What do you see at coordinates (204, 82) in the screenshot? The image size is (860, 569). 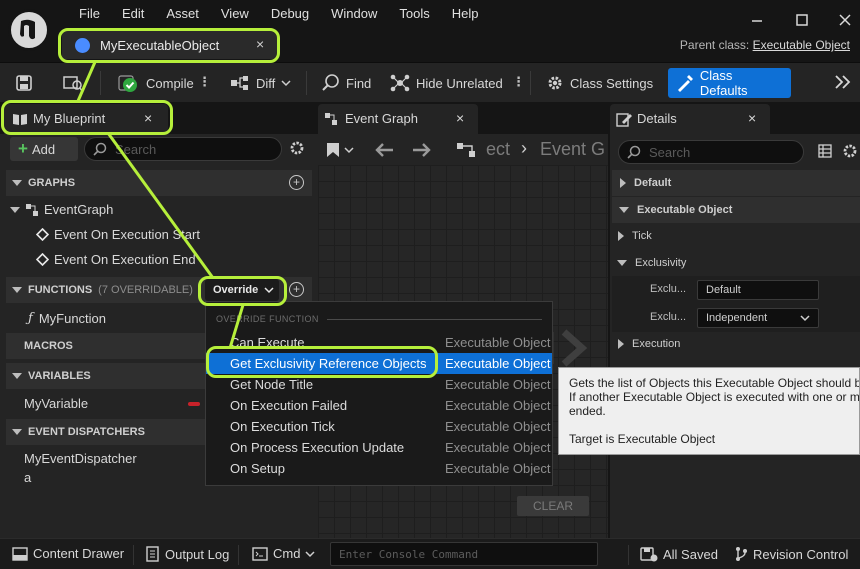 I see `compile-options-icon: ⋮` at bounding box center [204, 82].